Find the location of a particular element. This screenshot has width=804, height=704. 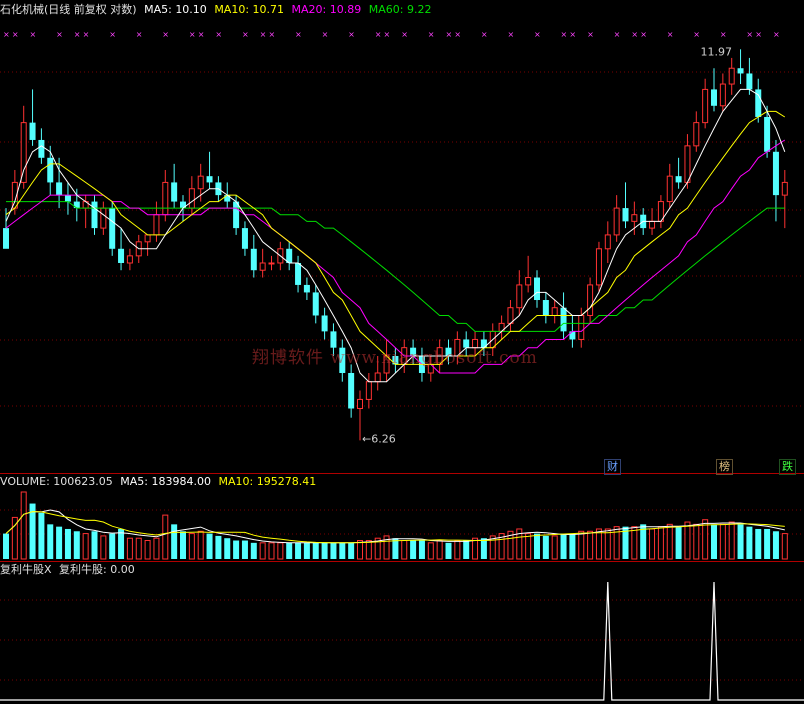

ma20-label: MA20: is located at coordinates (309, 9).